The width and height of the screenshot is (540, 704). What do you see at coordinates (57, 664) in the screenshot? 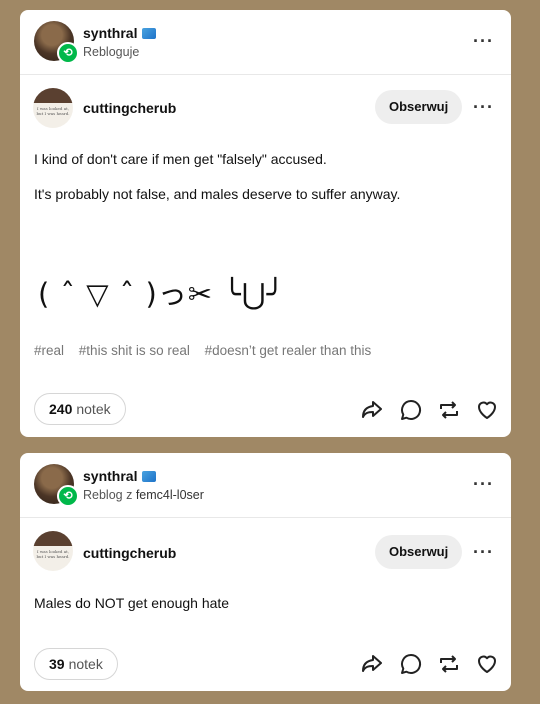
I see `notes-count: 39` at bounding box center [57, 664].